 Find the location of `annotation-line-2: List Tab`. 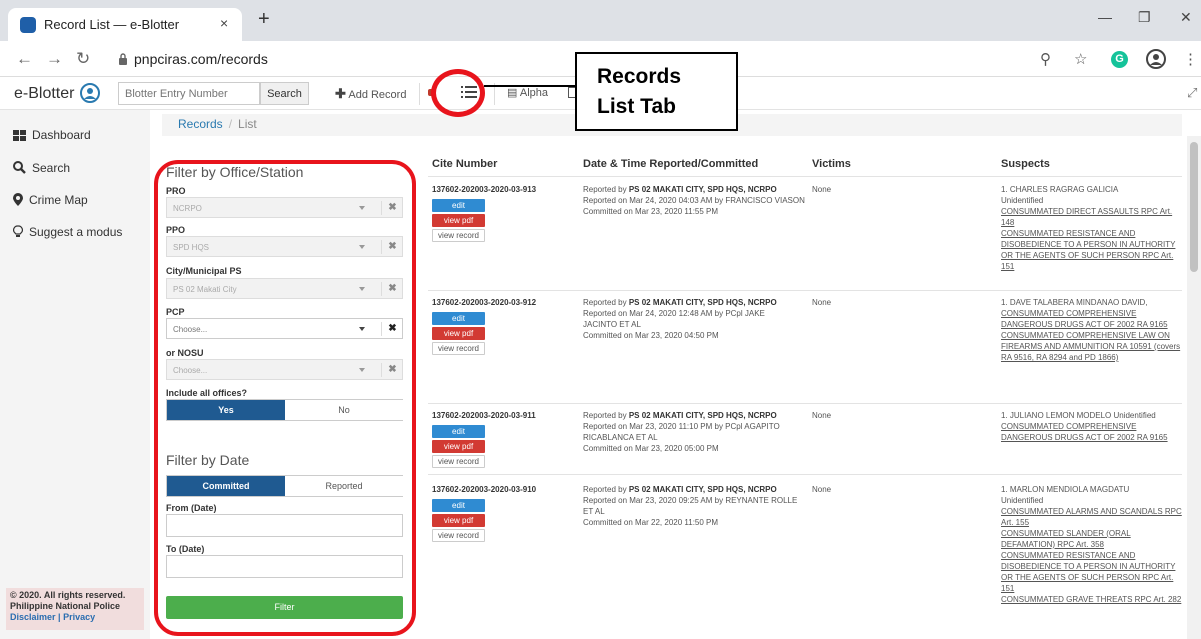

annotation-line-2: List Tab is located at coordinates (636, 106).